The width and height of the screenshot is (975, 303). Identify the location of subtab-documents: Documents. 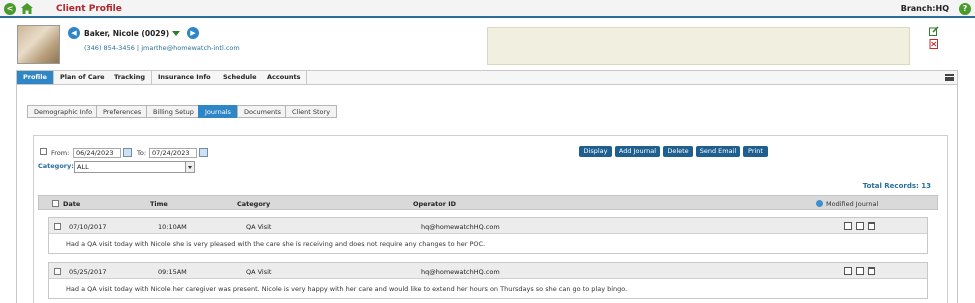
(263, 111).